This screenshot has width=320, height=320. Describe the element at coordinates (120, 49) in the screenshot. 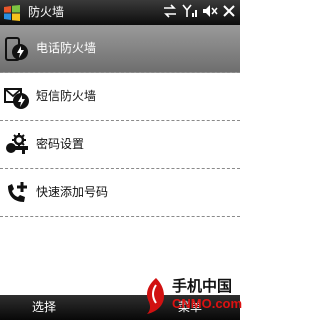

I see `menu-item-phone-firewall: 电话防火墙` at that location.